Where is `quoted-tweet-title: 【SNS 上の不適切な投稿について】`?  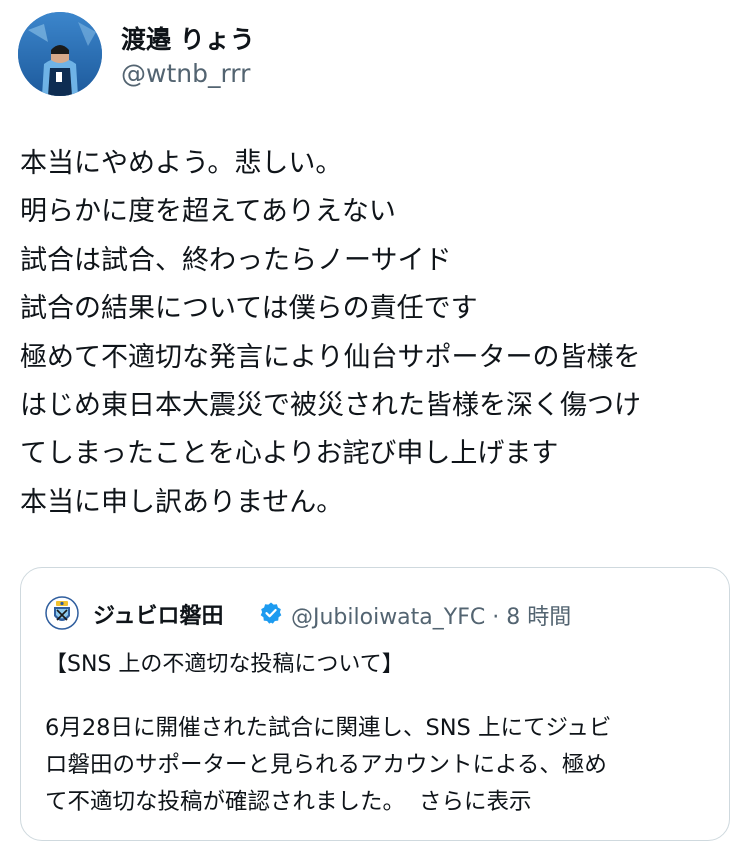
quoted-tweet-title: 【SNS 上の不適切な投稿について】 is located at coordinates (224, 664).